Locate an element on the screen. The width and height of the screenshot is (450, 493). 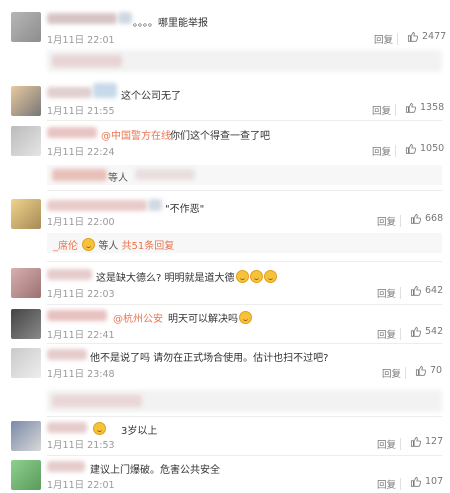
comment-item: 3岁以上 1月11日 21:53 回复 127 is located at coordinates (225, 437).